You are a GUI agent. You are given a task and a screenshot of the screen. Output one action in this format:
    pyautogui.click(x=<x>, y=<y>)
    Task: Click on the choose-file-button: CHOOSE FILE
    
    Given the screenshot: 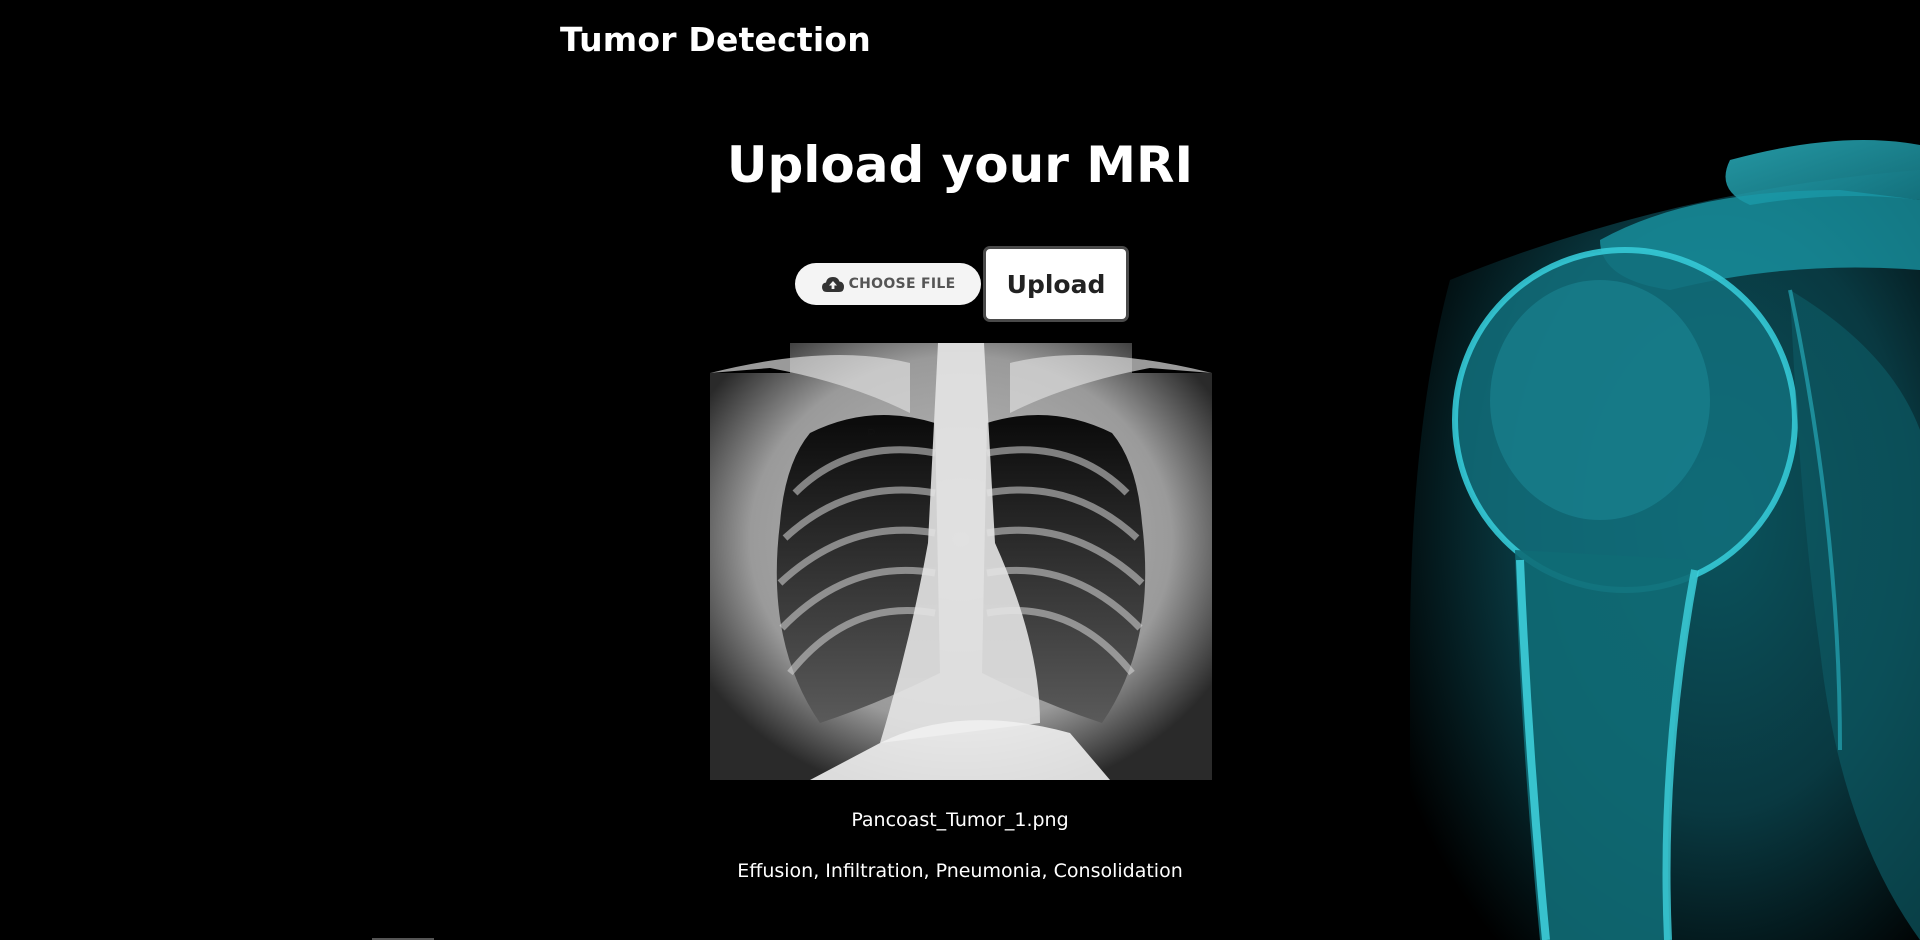 What is the action you would take?
    pyautogui.click(x=888, y=284)
    